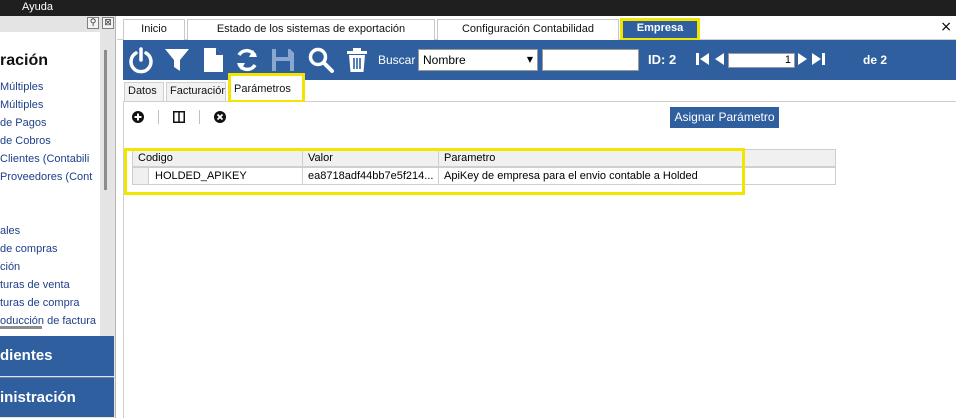 This screenshot has width=956, height=418. What do you see at coordinates (724, 117) in the screenshot?
I see `assign-parameter-button: Asignar Parámetro` at bounding box center [724, 117].